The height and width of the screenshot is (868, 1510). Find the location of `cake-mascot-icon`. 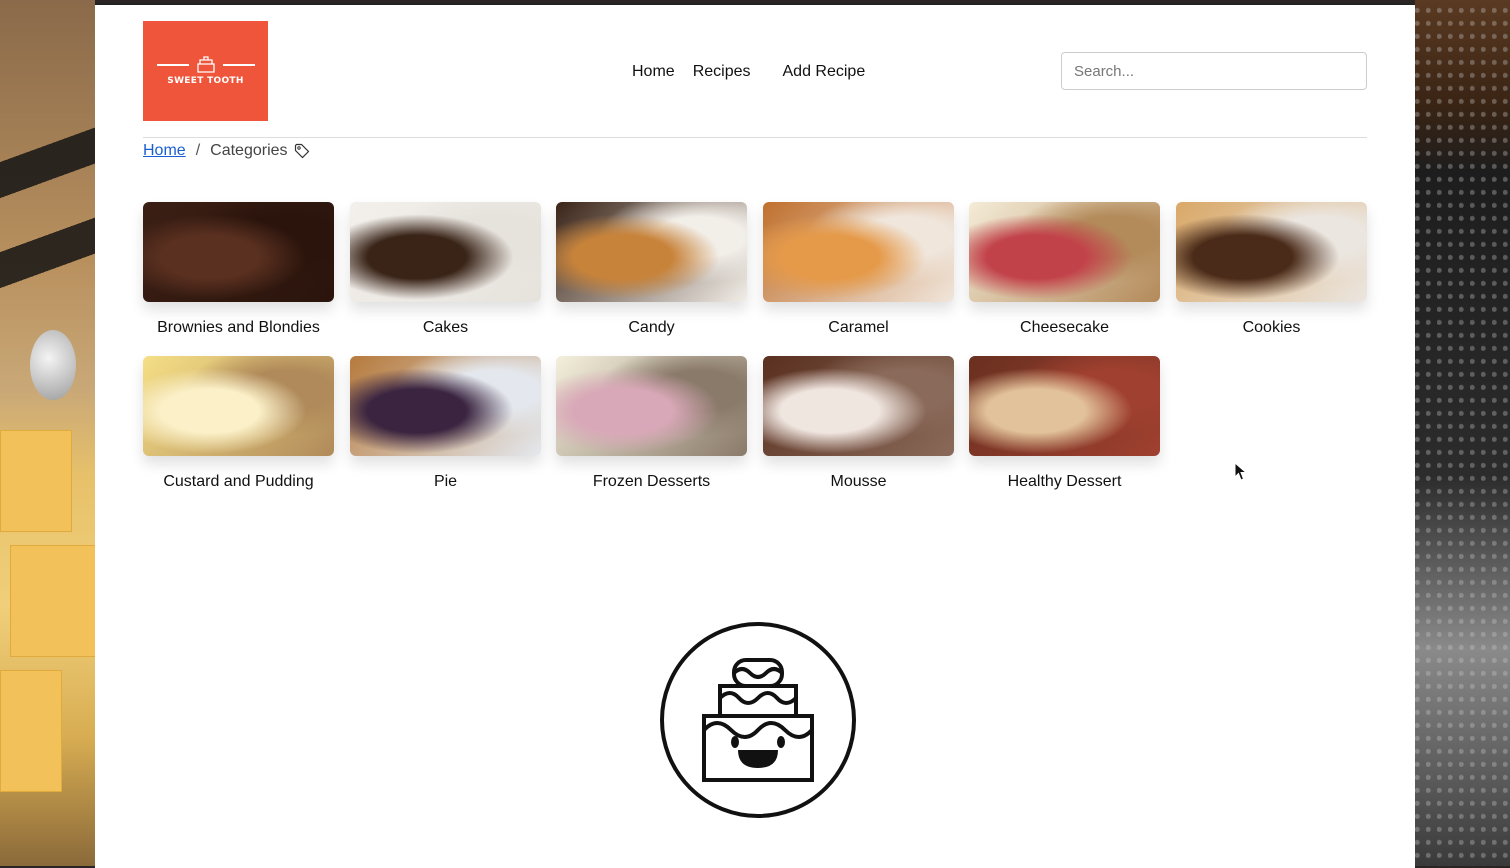

cake-mascot-icon is located at coordinates (758, 720).